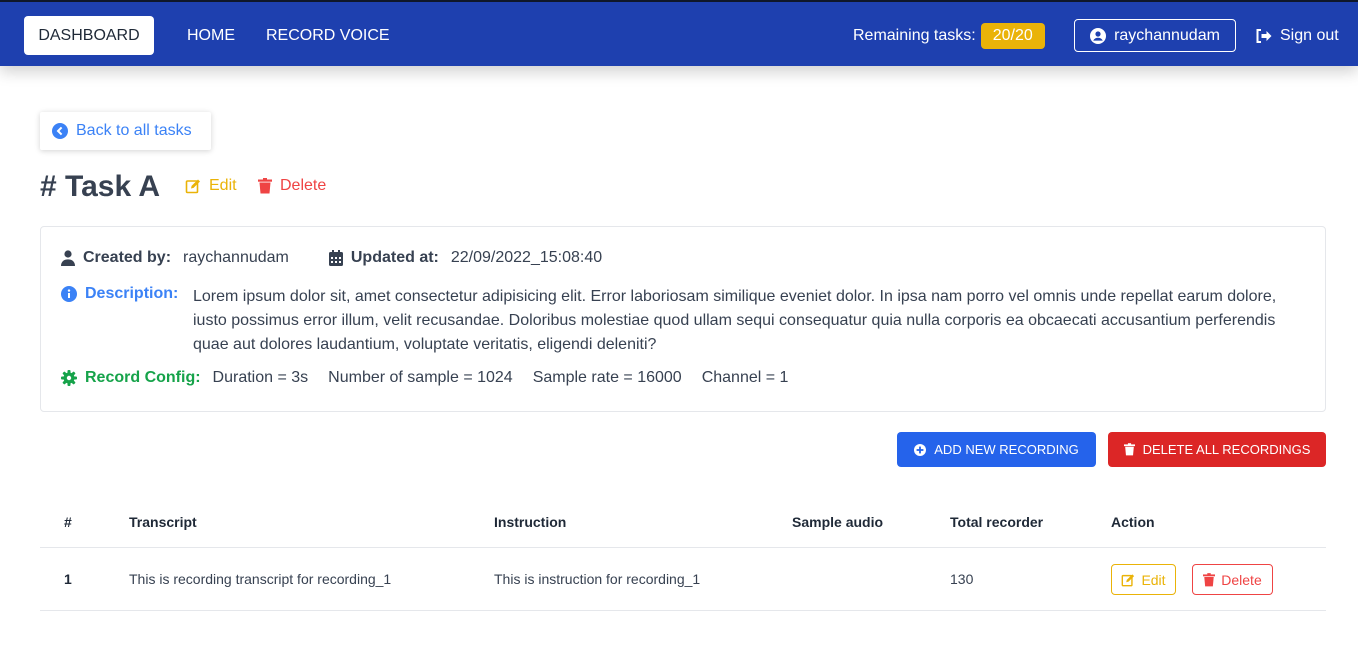 Image resolution: width=1358 pixels, height=663 pixels. I want to click on column-header-total-recorder: Total recorder, so click(997, 521).